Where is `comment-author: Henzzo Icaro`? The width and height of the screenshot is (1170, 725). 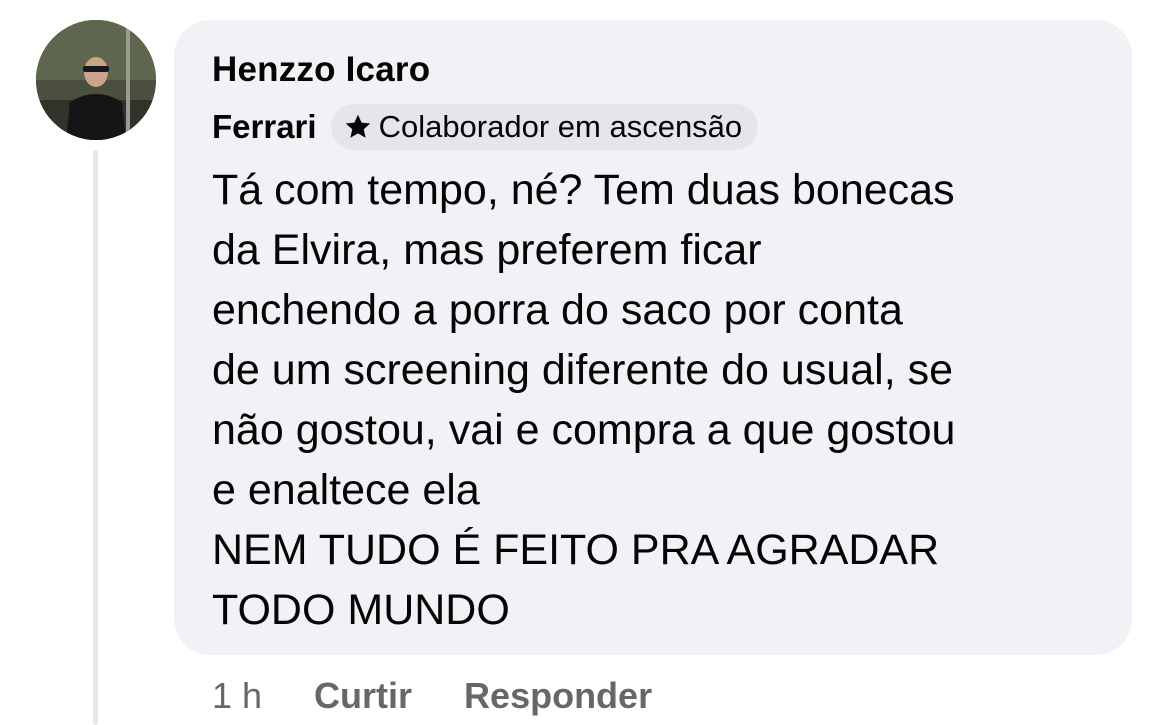
comment-author: Henzzo Icaro is located at coordinates (321, 70).